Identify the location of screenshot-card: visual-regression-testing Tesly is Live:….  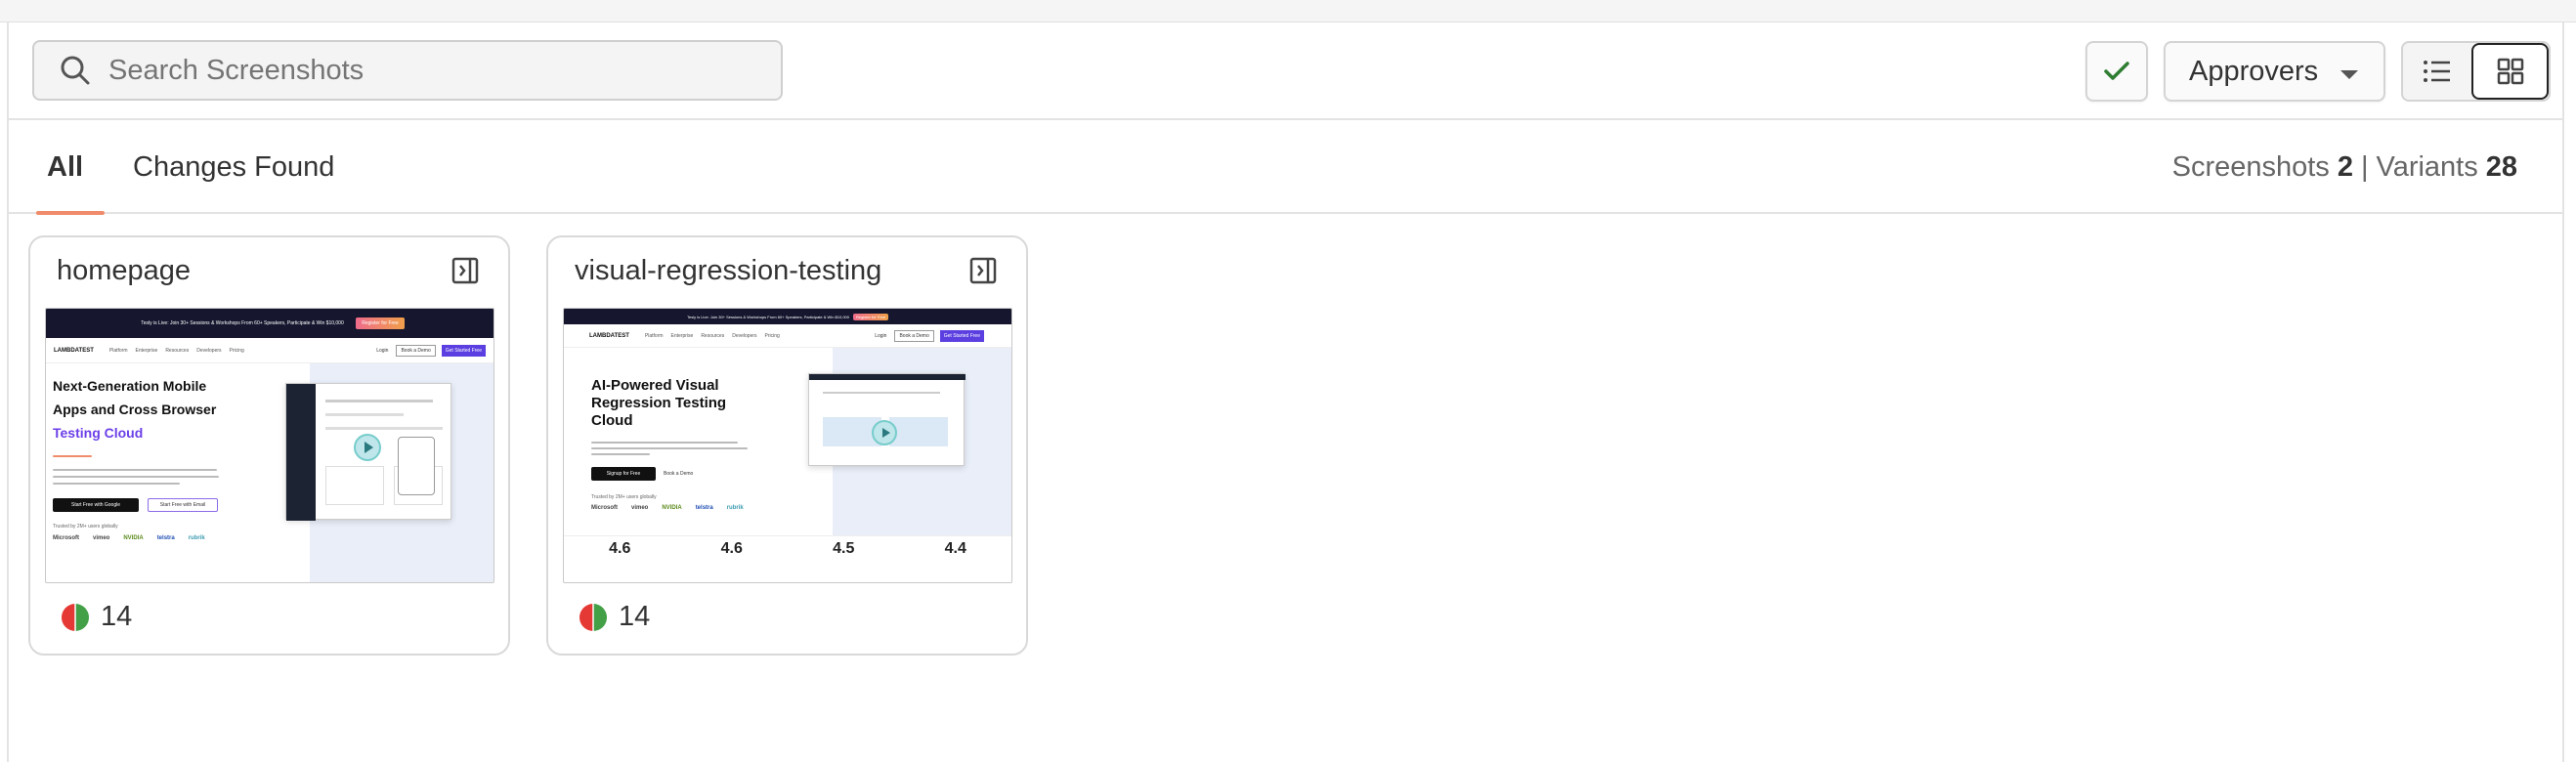
(787, 445).